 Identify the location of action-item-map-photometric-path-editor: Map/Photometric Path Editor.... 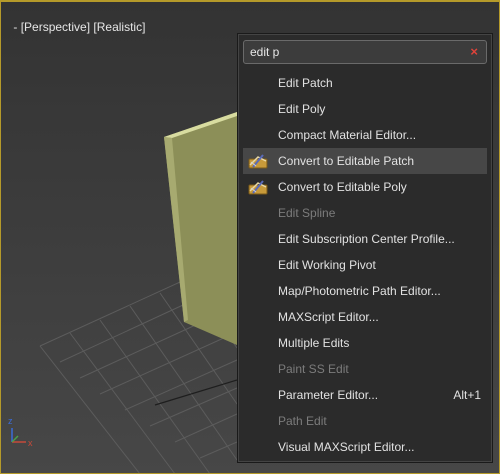
(365, 291).